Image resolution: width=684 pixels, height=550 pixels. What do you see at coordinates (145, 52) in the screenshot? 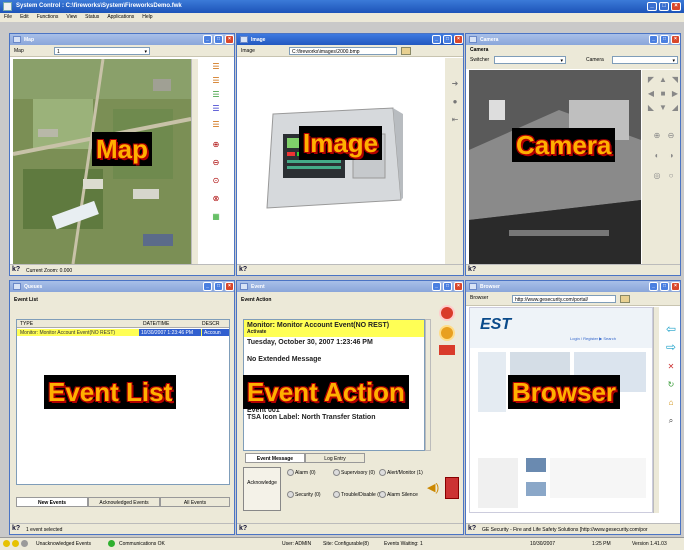
I see `chevron-down-icon: ▾` at bounding box center [145, 52].